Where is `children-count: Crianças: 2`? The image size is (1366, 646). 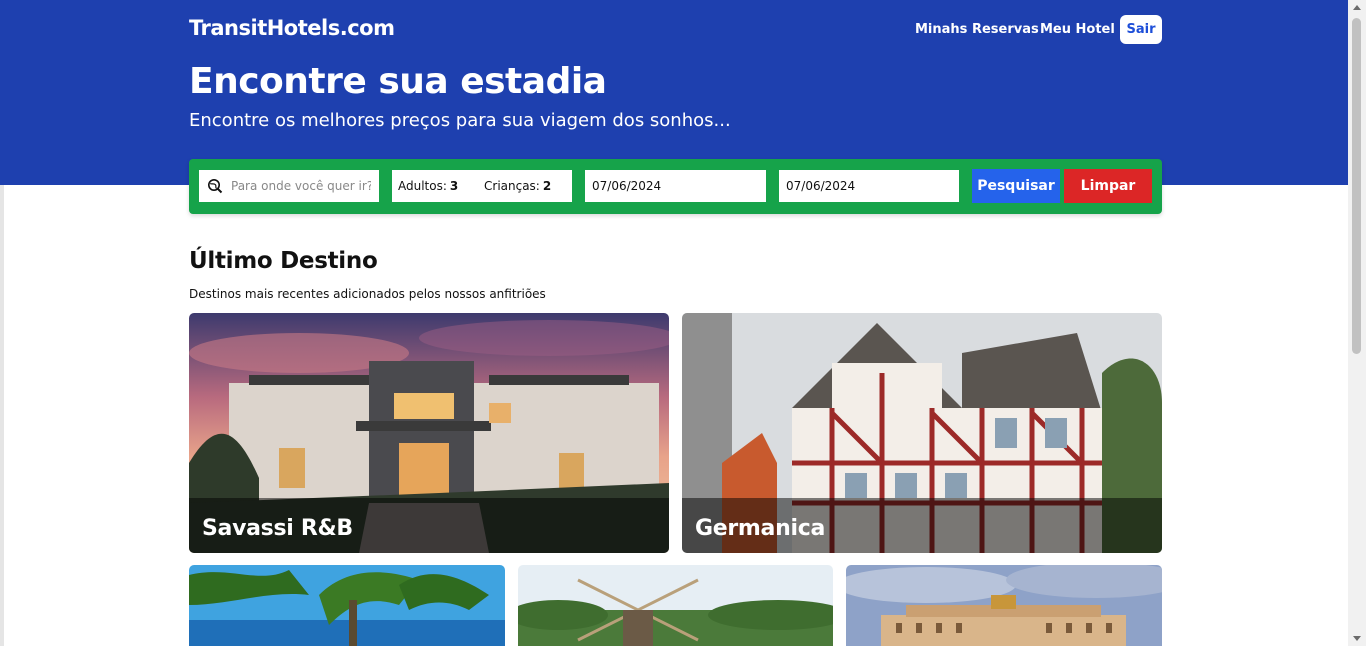
children-count: Crianças: 2 is located at coordinates (517, 186).